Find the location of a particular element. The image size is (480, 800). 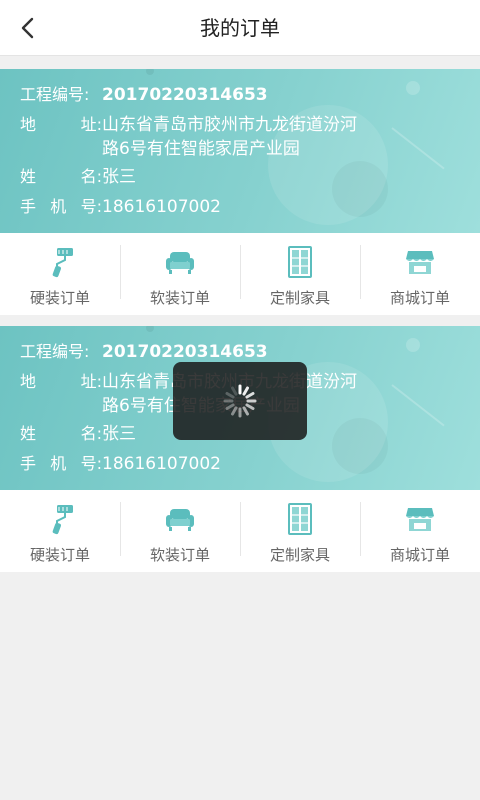

top-nav-bar: 我的订单 is located at coordinates (240, 28).